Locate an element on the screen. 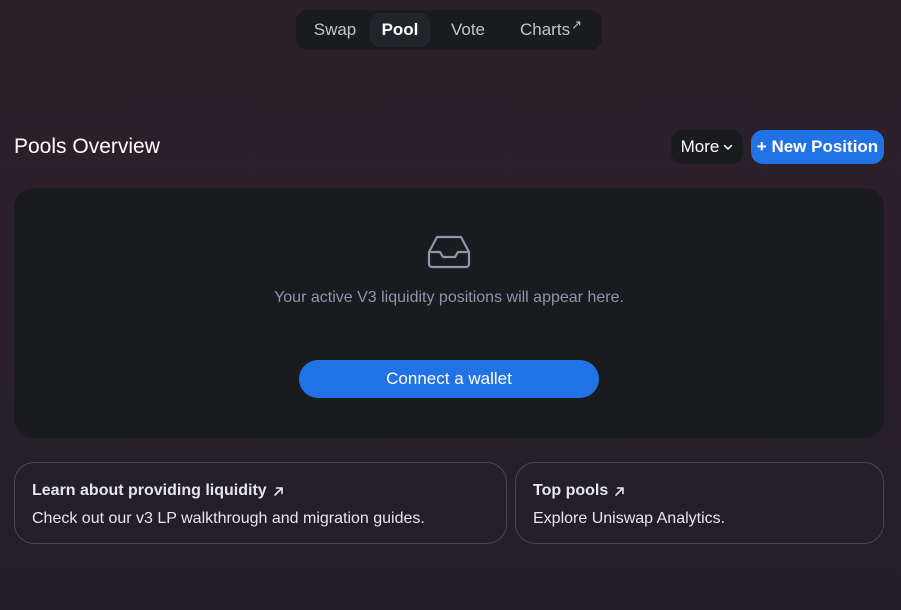 The image size is (901, 610). page-title: Pools Overview is located at coordinates (87, 146).